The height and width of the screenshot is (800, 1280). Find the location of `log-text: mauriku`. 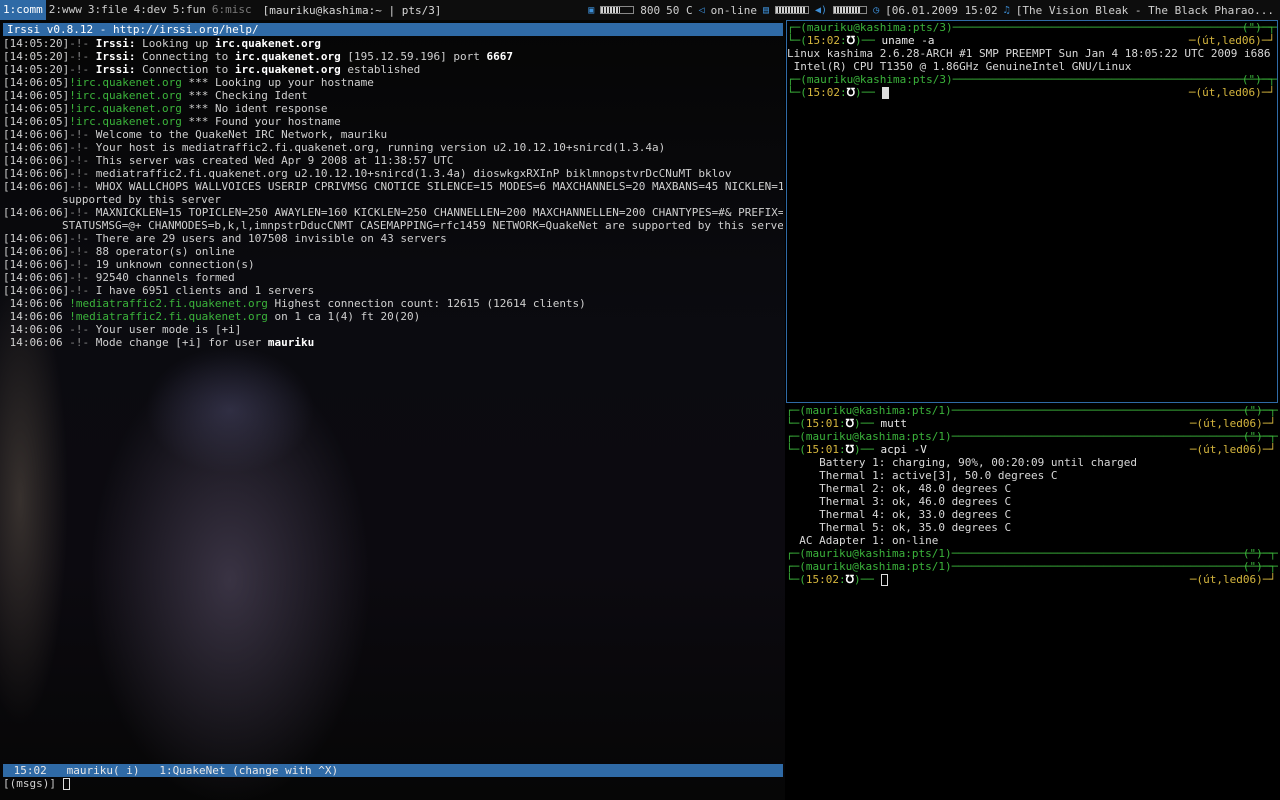

log-text: mauriku is located at coordinates (291, 342).